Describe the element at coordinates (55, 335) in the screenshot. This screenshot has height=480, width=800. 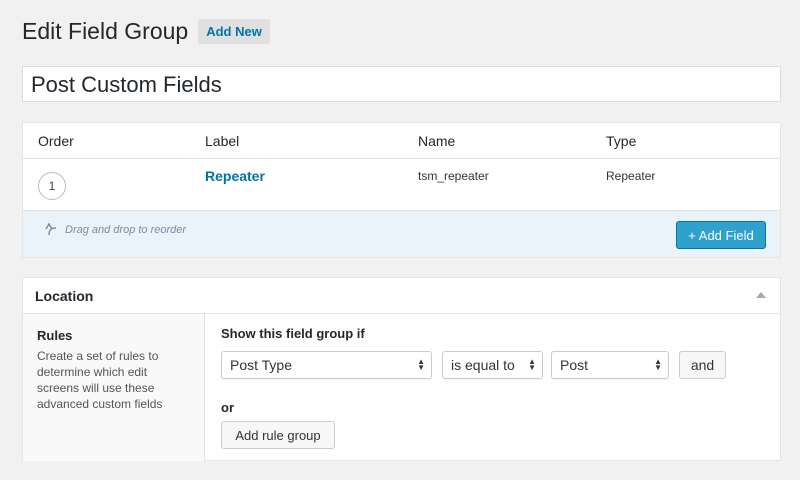
I see `rules-title: Rules` at that location.